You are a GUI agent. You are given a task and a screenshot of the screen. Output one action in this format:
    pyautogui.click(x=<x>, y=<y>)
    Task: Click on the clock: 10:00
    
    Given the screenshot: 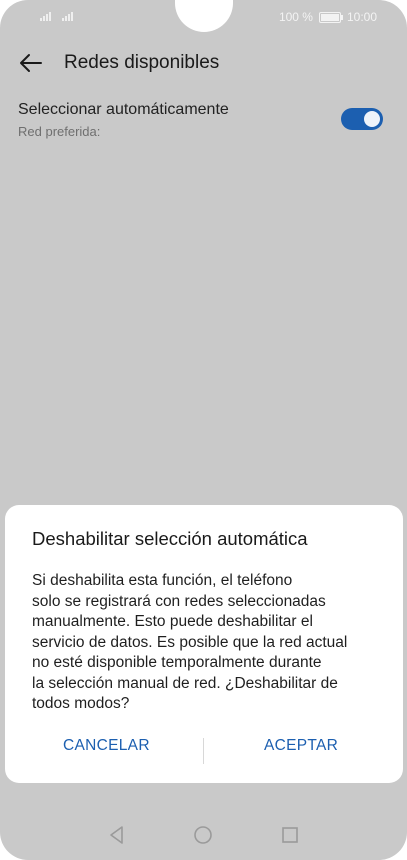 What is the action you would take?
    pyautogui.click(x=361, y=17)
    